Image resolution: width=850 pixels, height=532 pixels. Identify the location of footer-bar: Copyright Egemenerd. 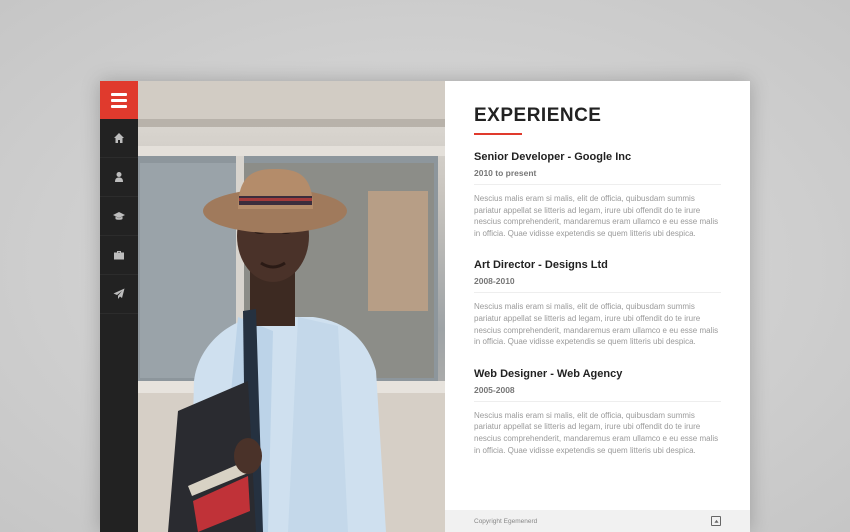
(597, 521).